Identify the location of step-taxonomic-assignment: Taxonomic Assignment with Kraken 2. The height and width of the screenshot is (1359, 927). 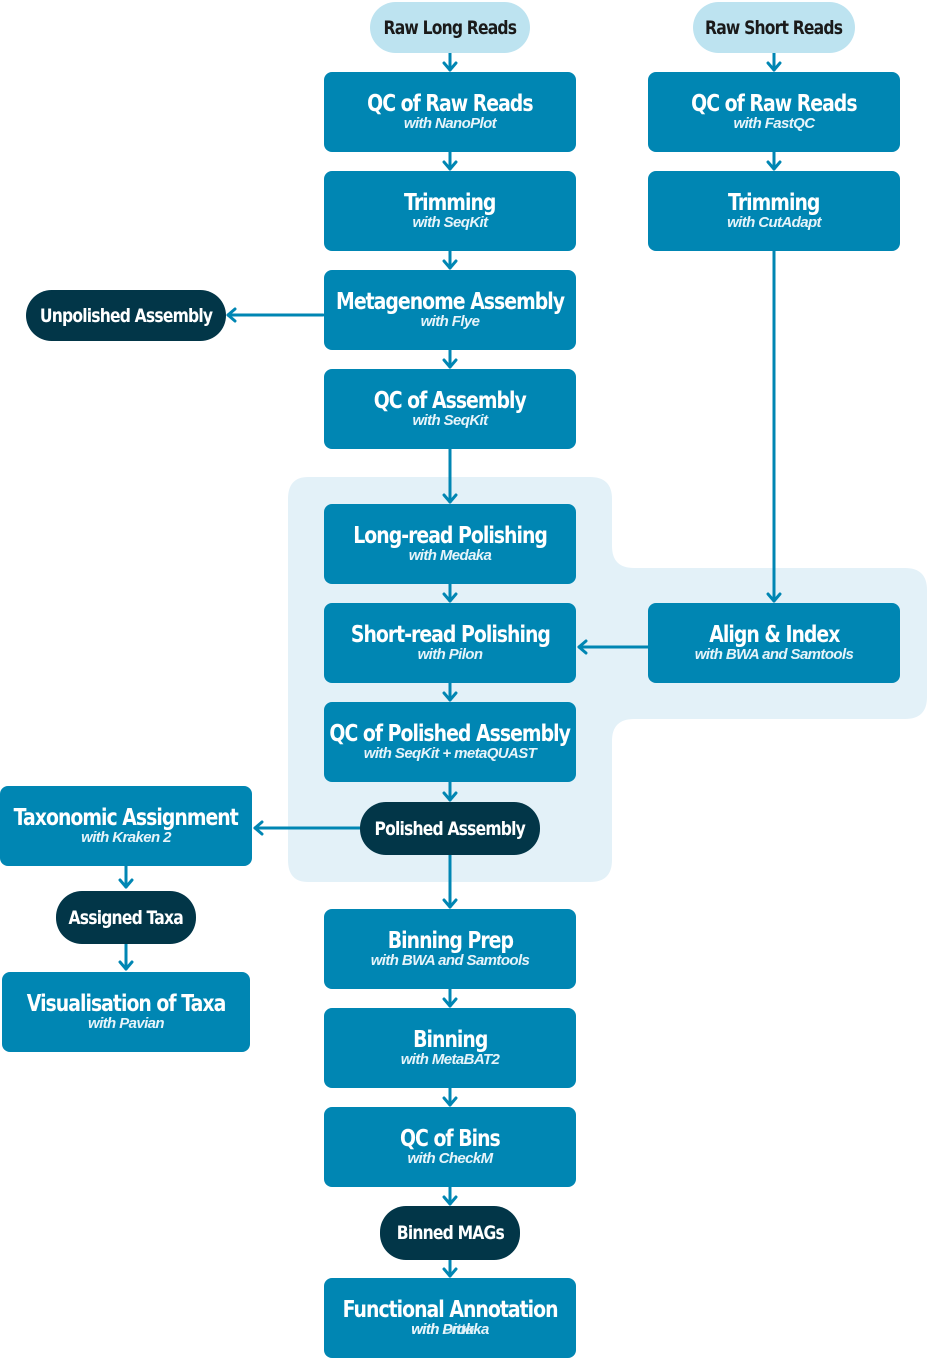
(126, 826).